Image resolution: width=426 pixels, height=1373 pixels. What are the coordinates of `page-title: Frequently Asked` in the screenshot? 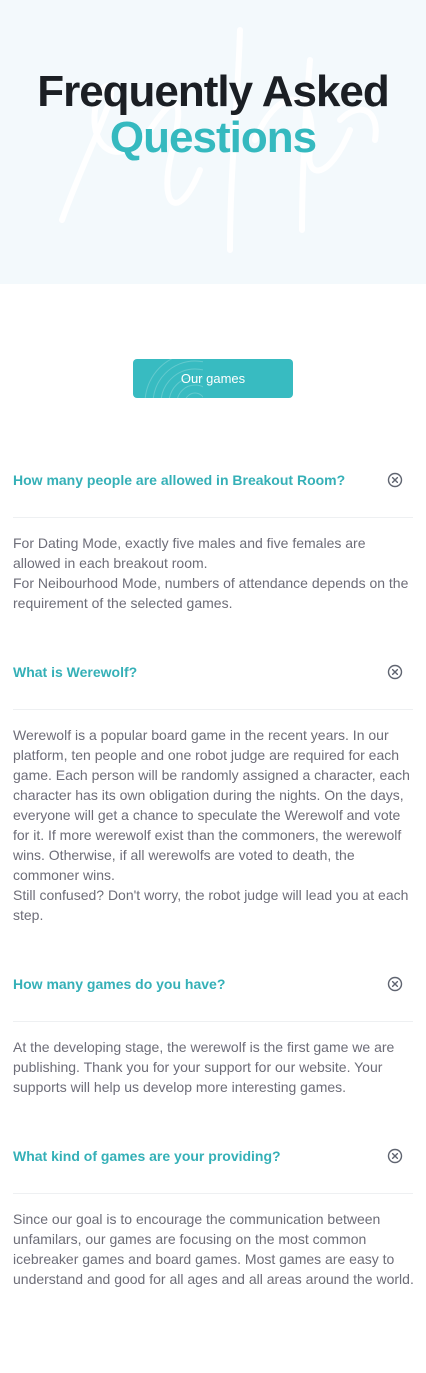 It's located at (213, 91).